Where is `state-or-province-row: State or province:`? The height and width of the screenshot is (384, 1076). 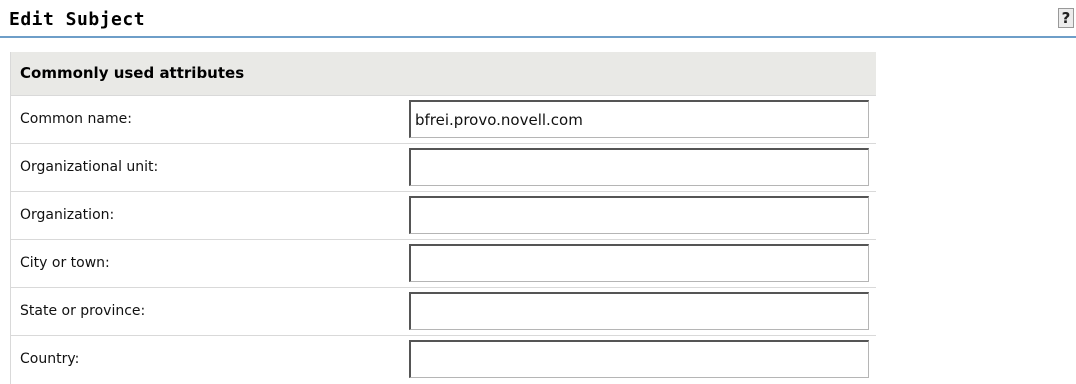 state-or-province-row: State or province: is located at coordinates (443, 312).